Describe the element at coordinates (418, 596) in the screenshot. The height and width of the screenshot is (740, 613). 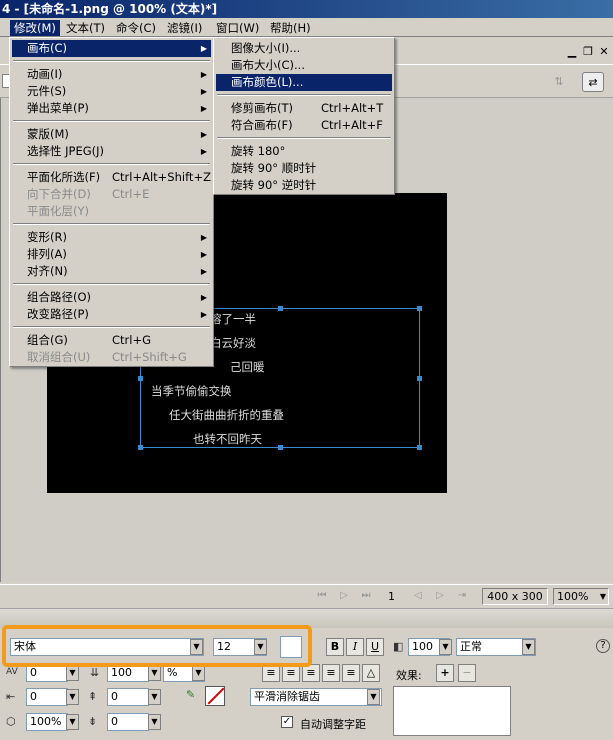
I see `prev-frame-icon: ◁` at that location.